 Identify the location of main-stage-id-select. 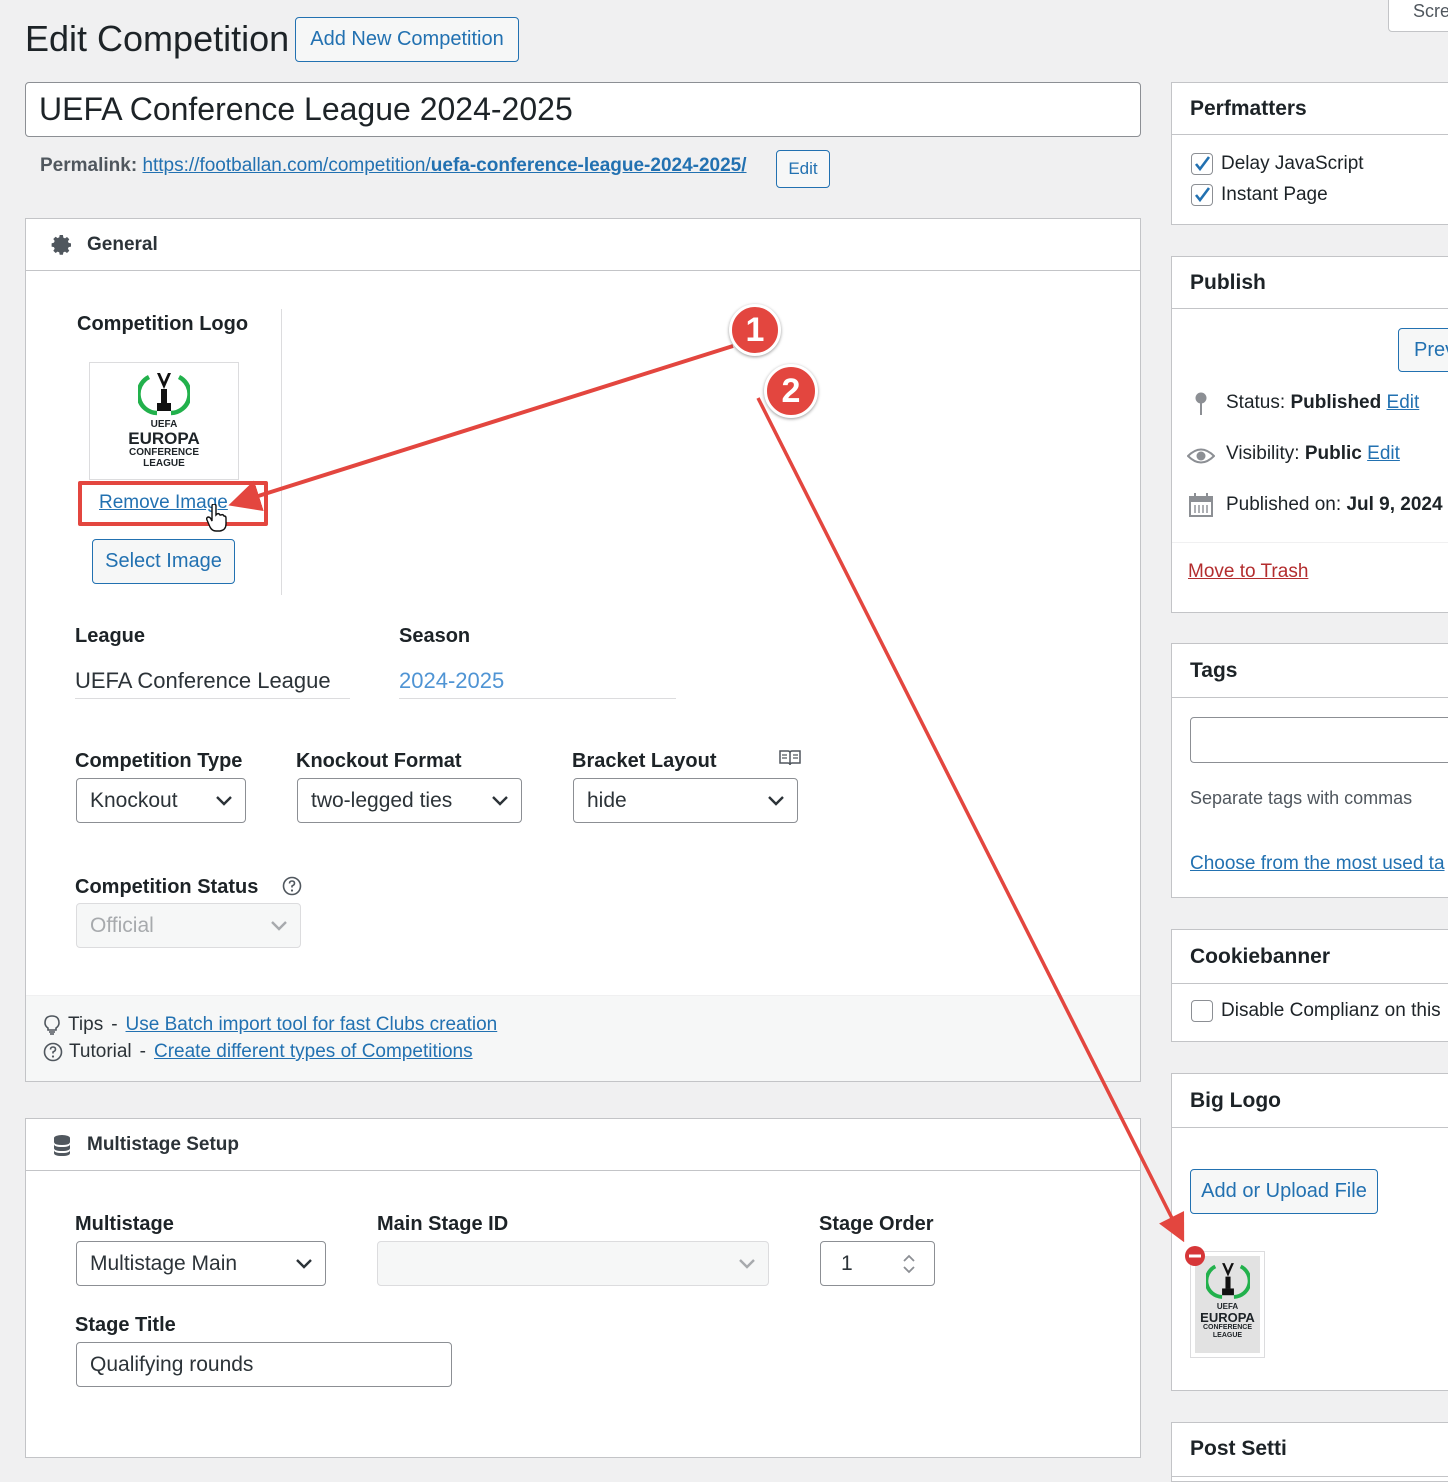
(573, 1263).